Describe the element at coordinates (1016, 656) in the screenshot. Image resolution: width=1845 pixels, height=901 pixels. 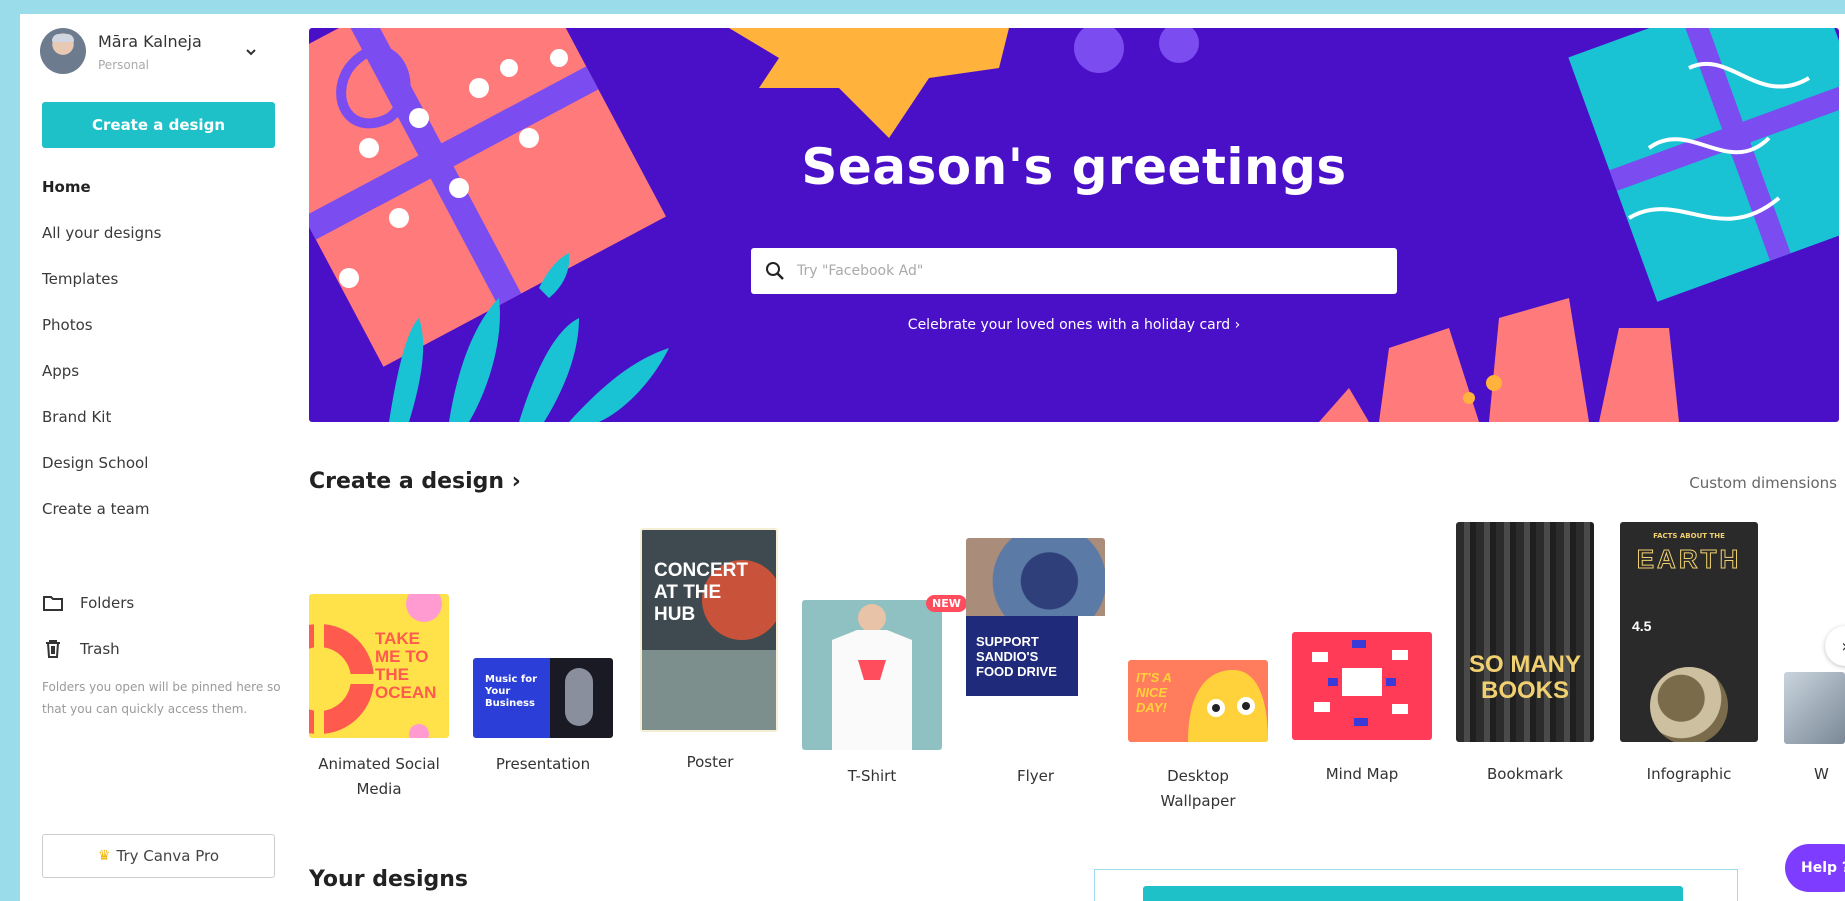
I see `flyer-thumb-text: SUPPORT SANDIO'S FOOD DRIVE` at that location.